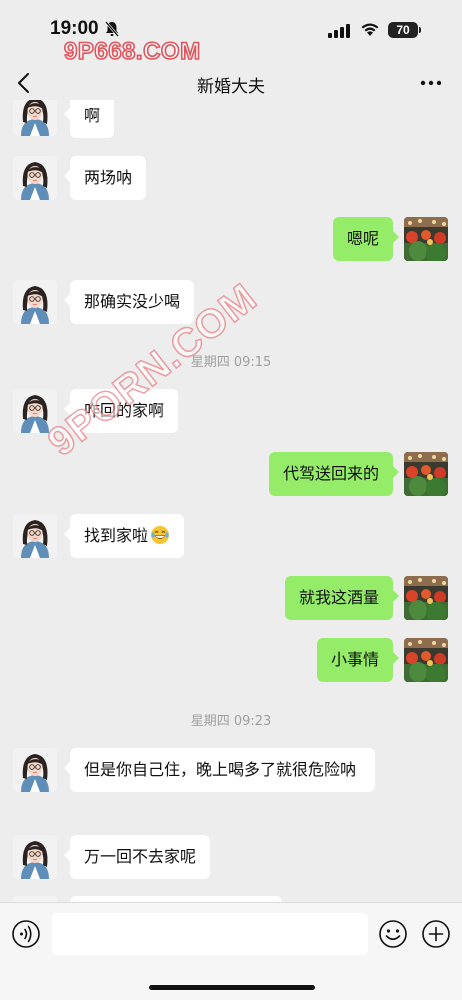 This screenshot has width=462, height=1000. I want to click on message-bubble-incoming: 那确实没少喝, so click(129, 302).